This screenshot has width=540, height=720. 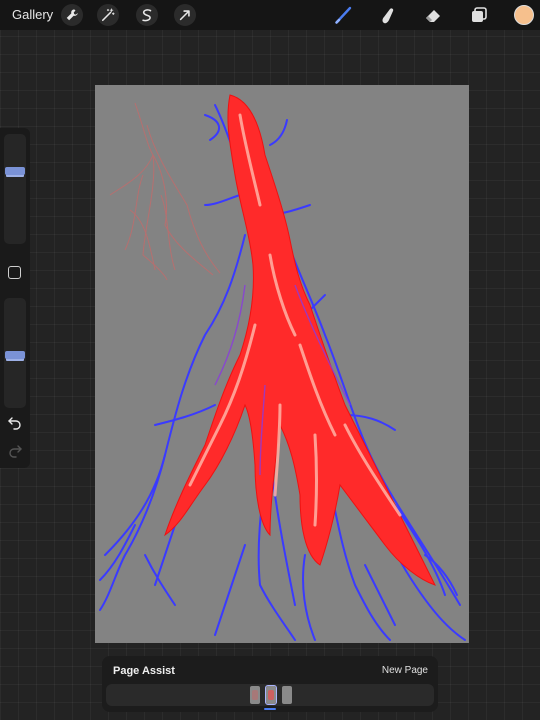 What do you see at coordinates (479, 15) in the screenshot?
I see `layers-icon` at bounding box center [479, 15].